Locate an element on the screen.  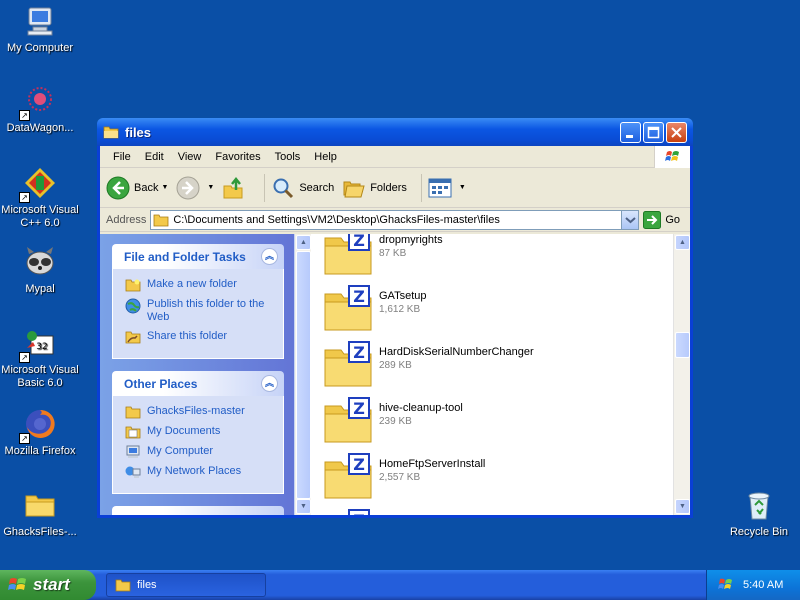
security-center-icon is located at coordinates (726, 585).